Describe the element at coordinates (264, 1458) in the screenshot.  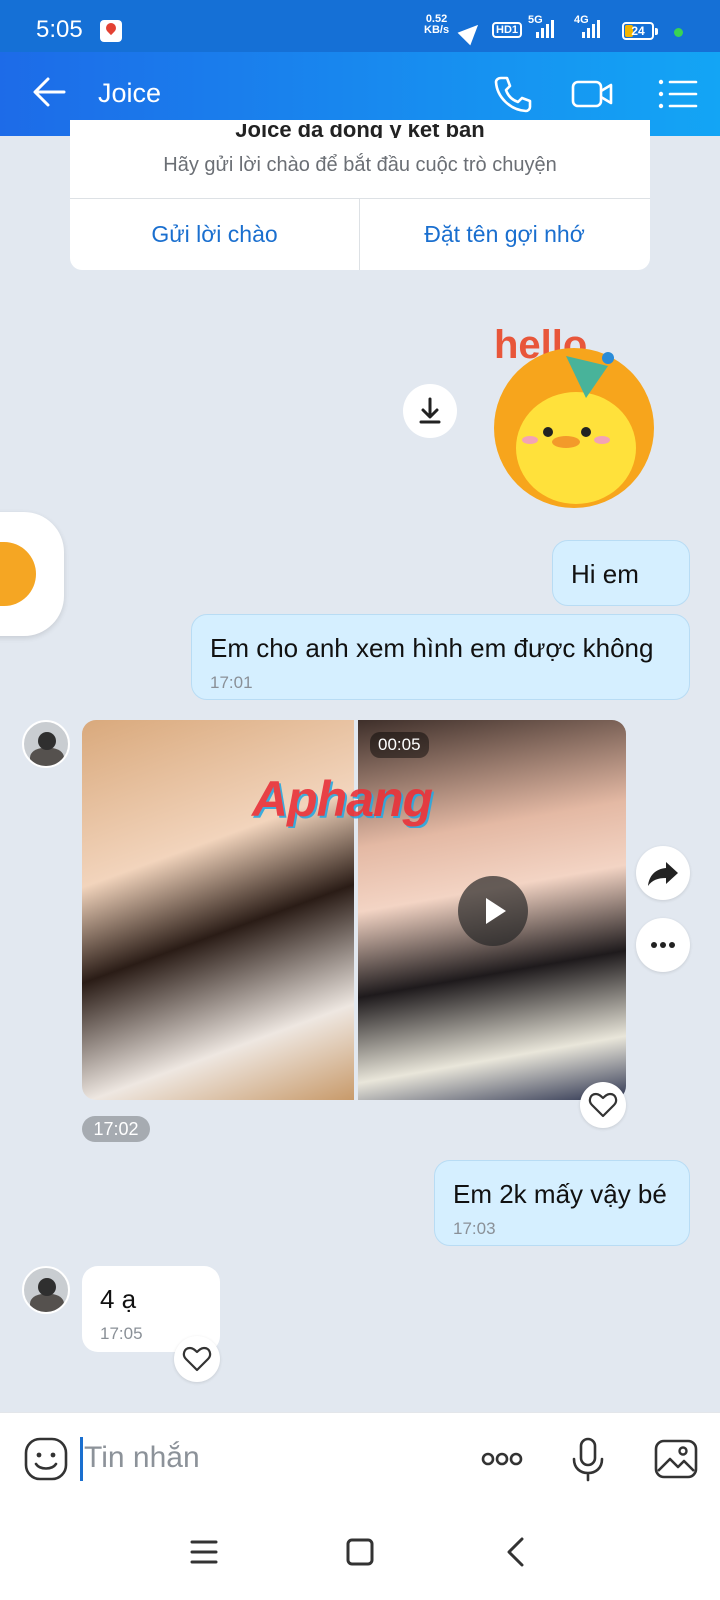
I see `message-input` at that location.